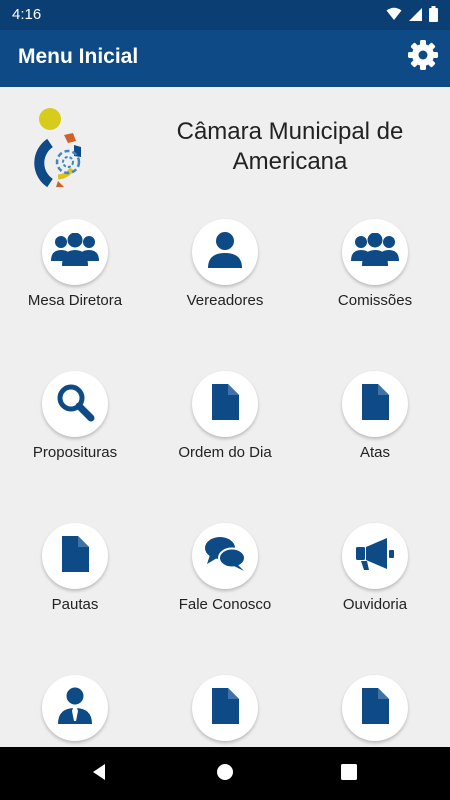 The width and height of the screenshot is (450, 800). I want to click on status-time: 4:16, so click(27, 14).